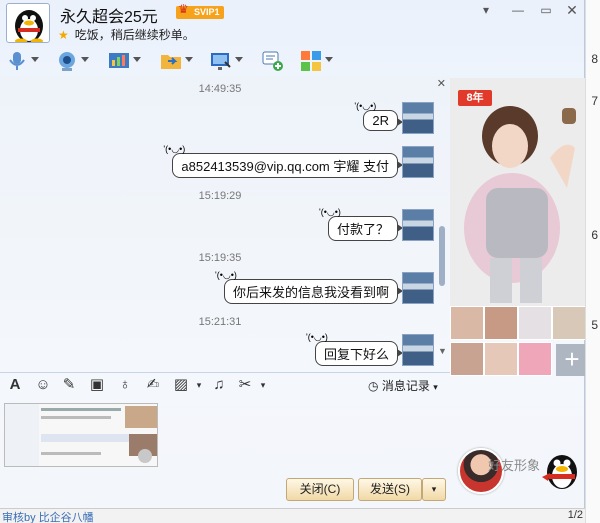 The width and height of the screenshot is (600, 523). I want to click on message-bubble: '(•◡•) 2R, so click(378, 116).